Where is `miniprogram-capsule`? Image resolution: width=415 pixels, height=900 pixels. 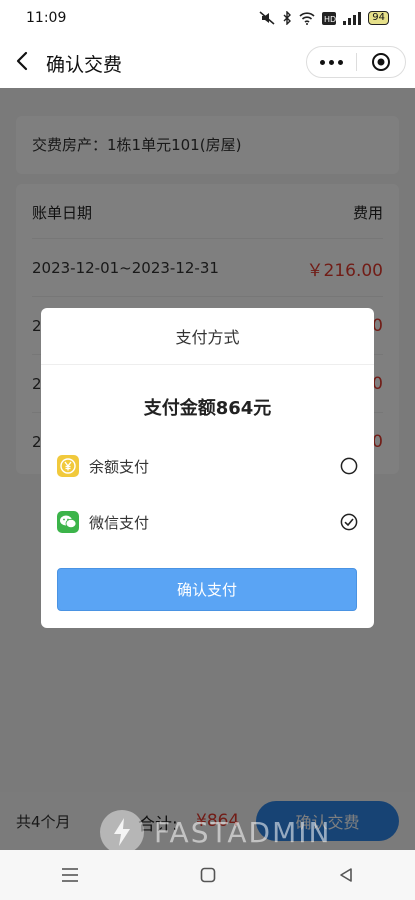 miniprogram-capsule is located at coordinates (356, 62).